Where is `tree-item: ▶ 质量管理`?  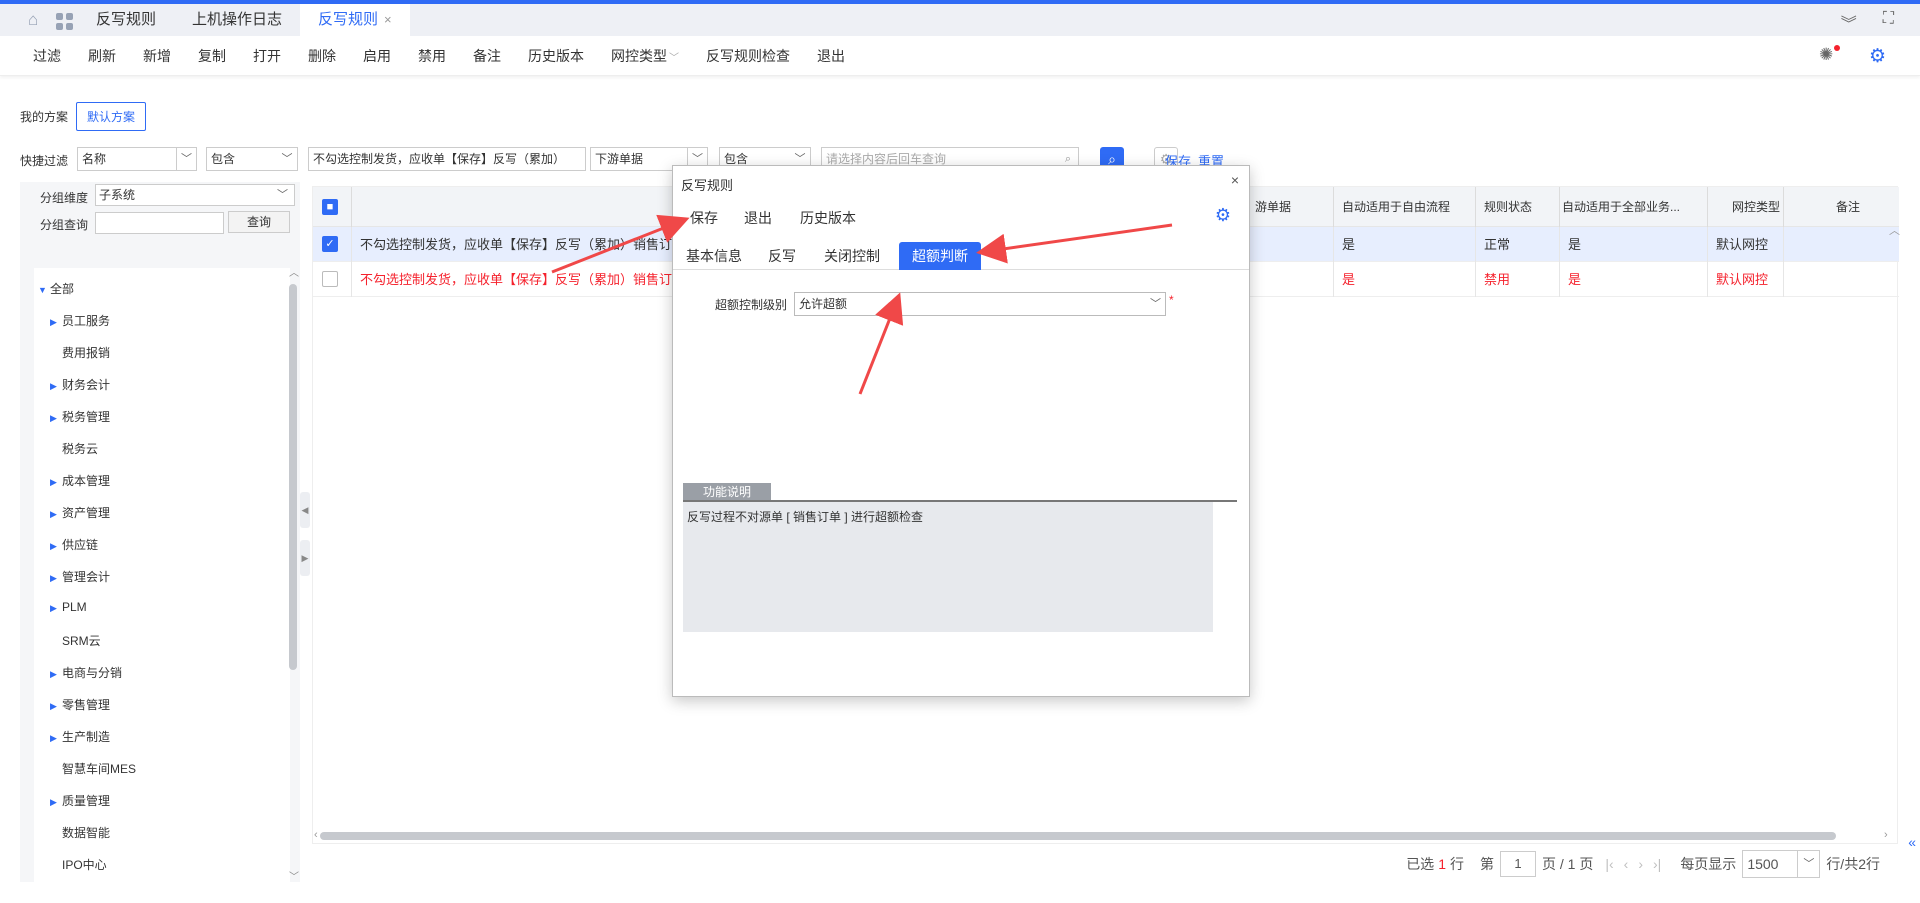
tree-item: ▶ 质量管理 is located at coordinates (80, 802).